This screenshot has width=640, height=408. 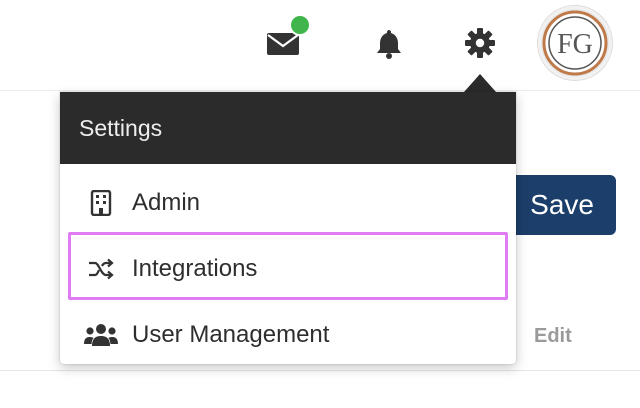 What do you see at coordinates (121, 127) in the screenshot?
I see `settings-dropdown-title: Settings` at bounding box center [121, 127].